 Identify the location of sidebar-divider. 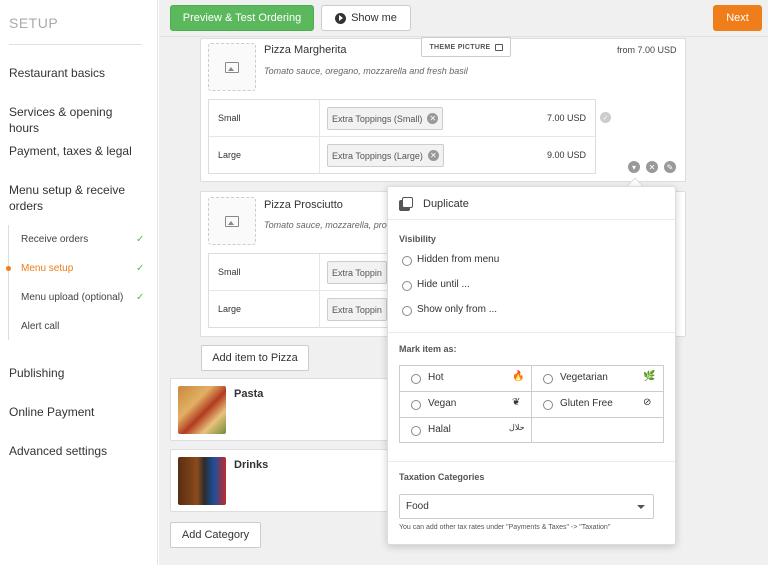
(75, 44).